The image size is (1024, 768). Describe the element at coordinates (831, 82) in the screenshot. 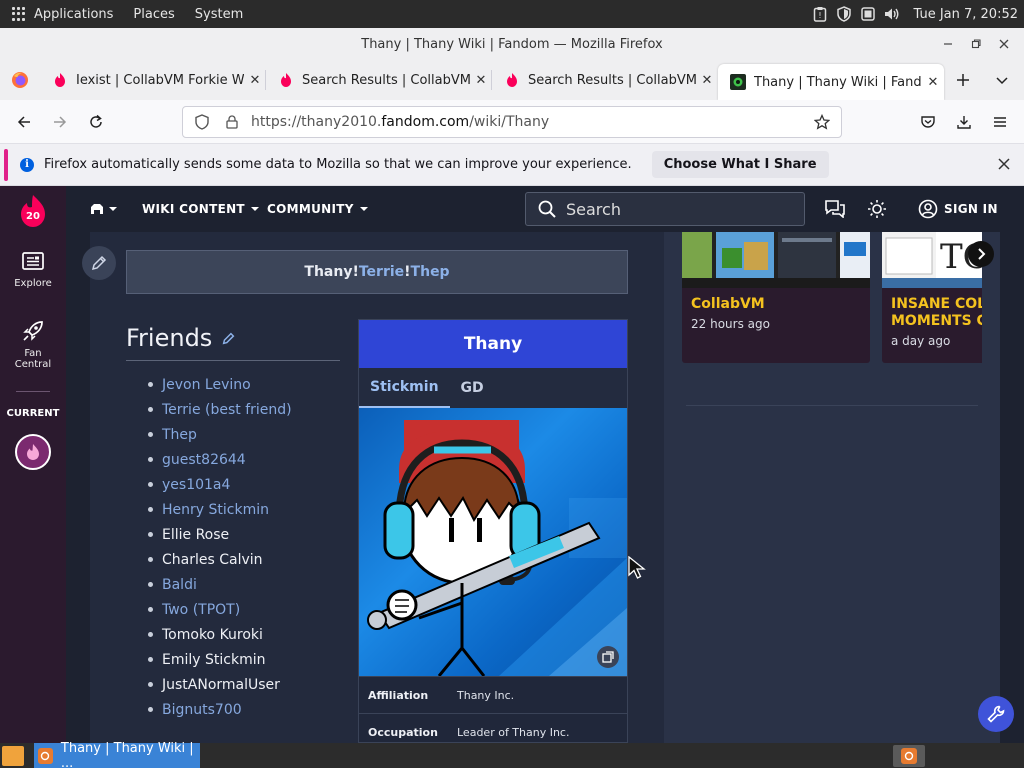

I see `tab-thany-wiki: Thany | Thany Wiki | Fandom ✕` at that location.